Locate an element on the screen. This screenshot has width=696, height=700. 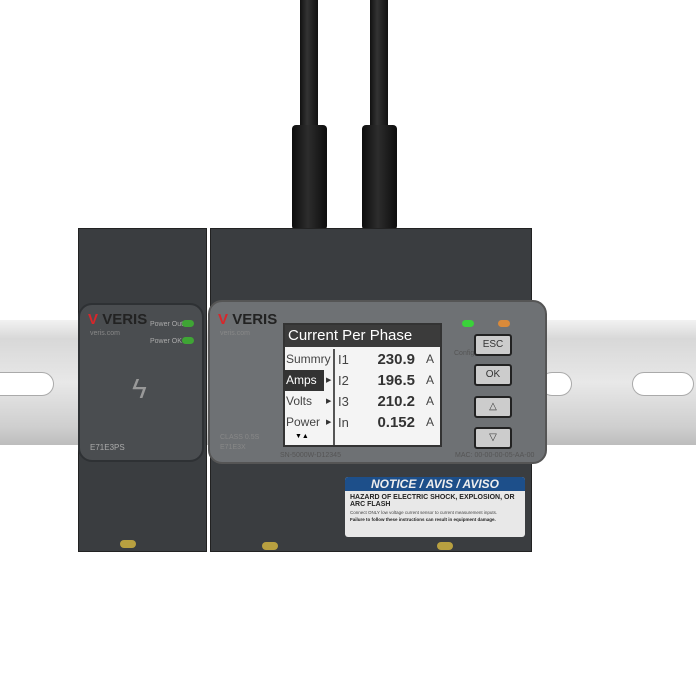
model-label: E71E3X is located at coordinates (233, 447).